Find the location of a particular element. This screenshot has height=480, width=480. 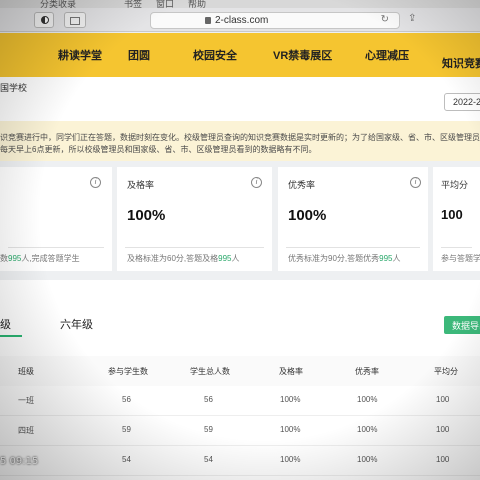

average-value: 100 is located at coordinates (452, 214).